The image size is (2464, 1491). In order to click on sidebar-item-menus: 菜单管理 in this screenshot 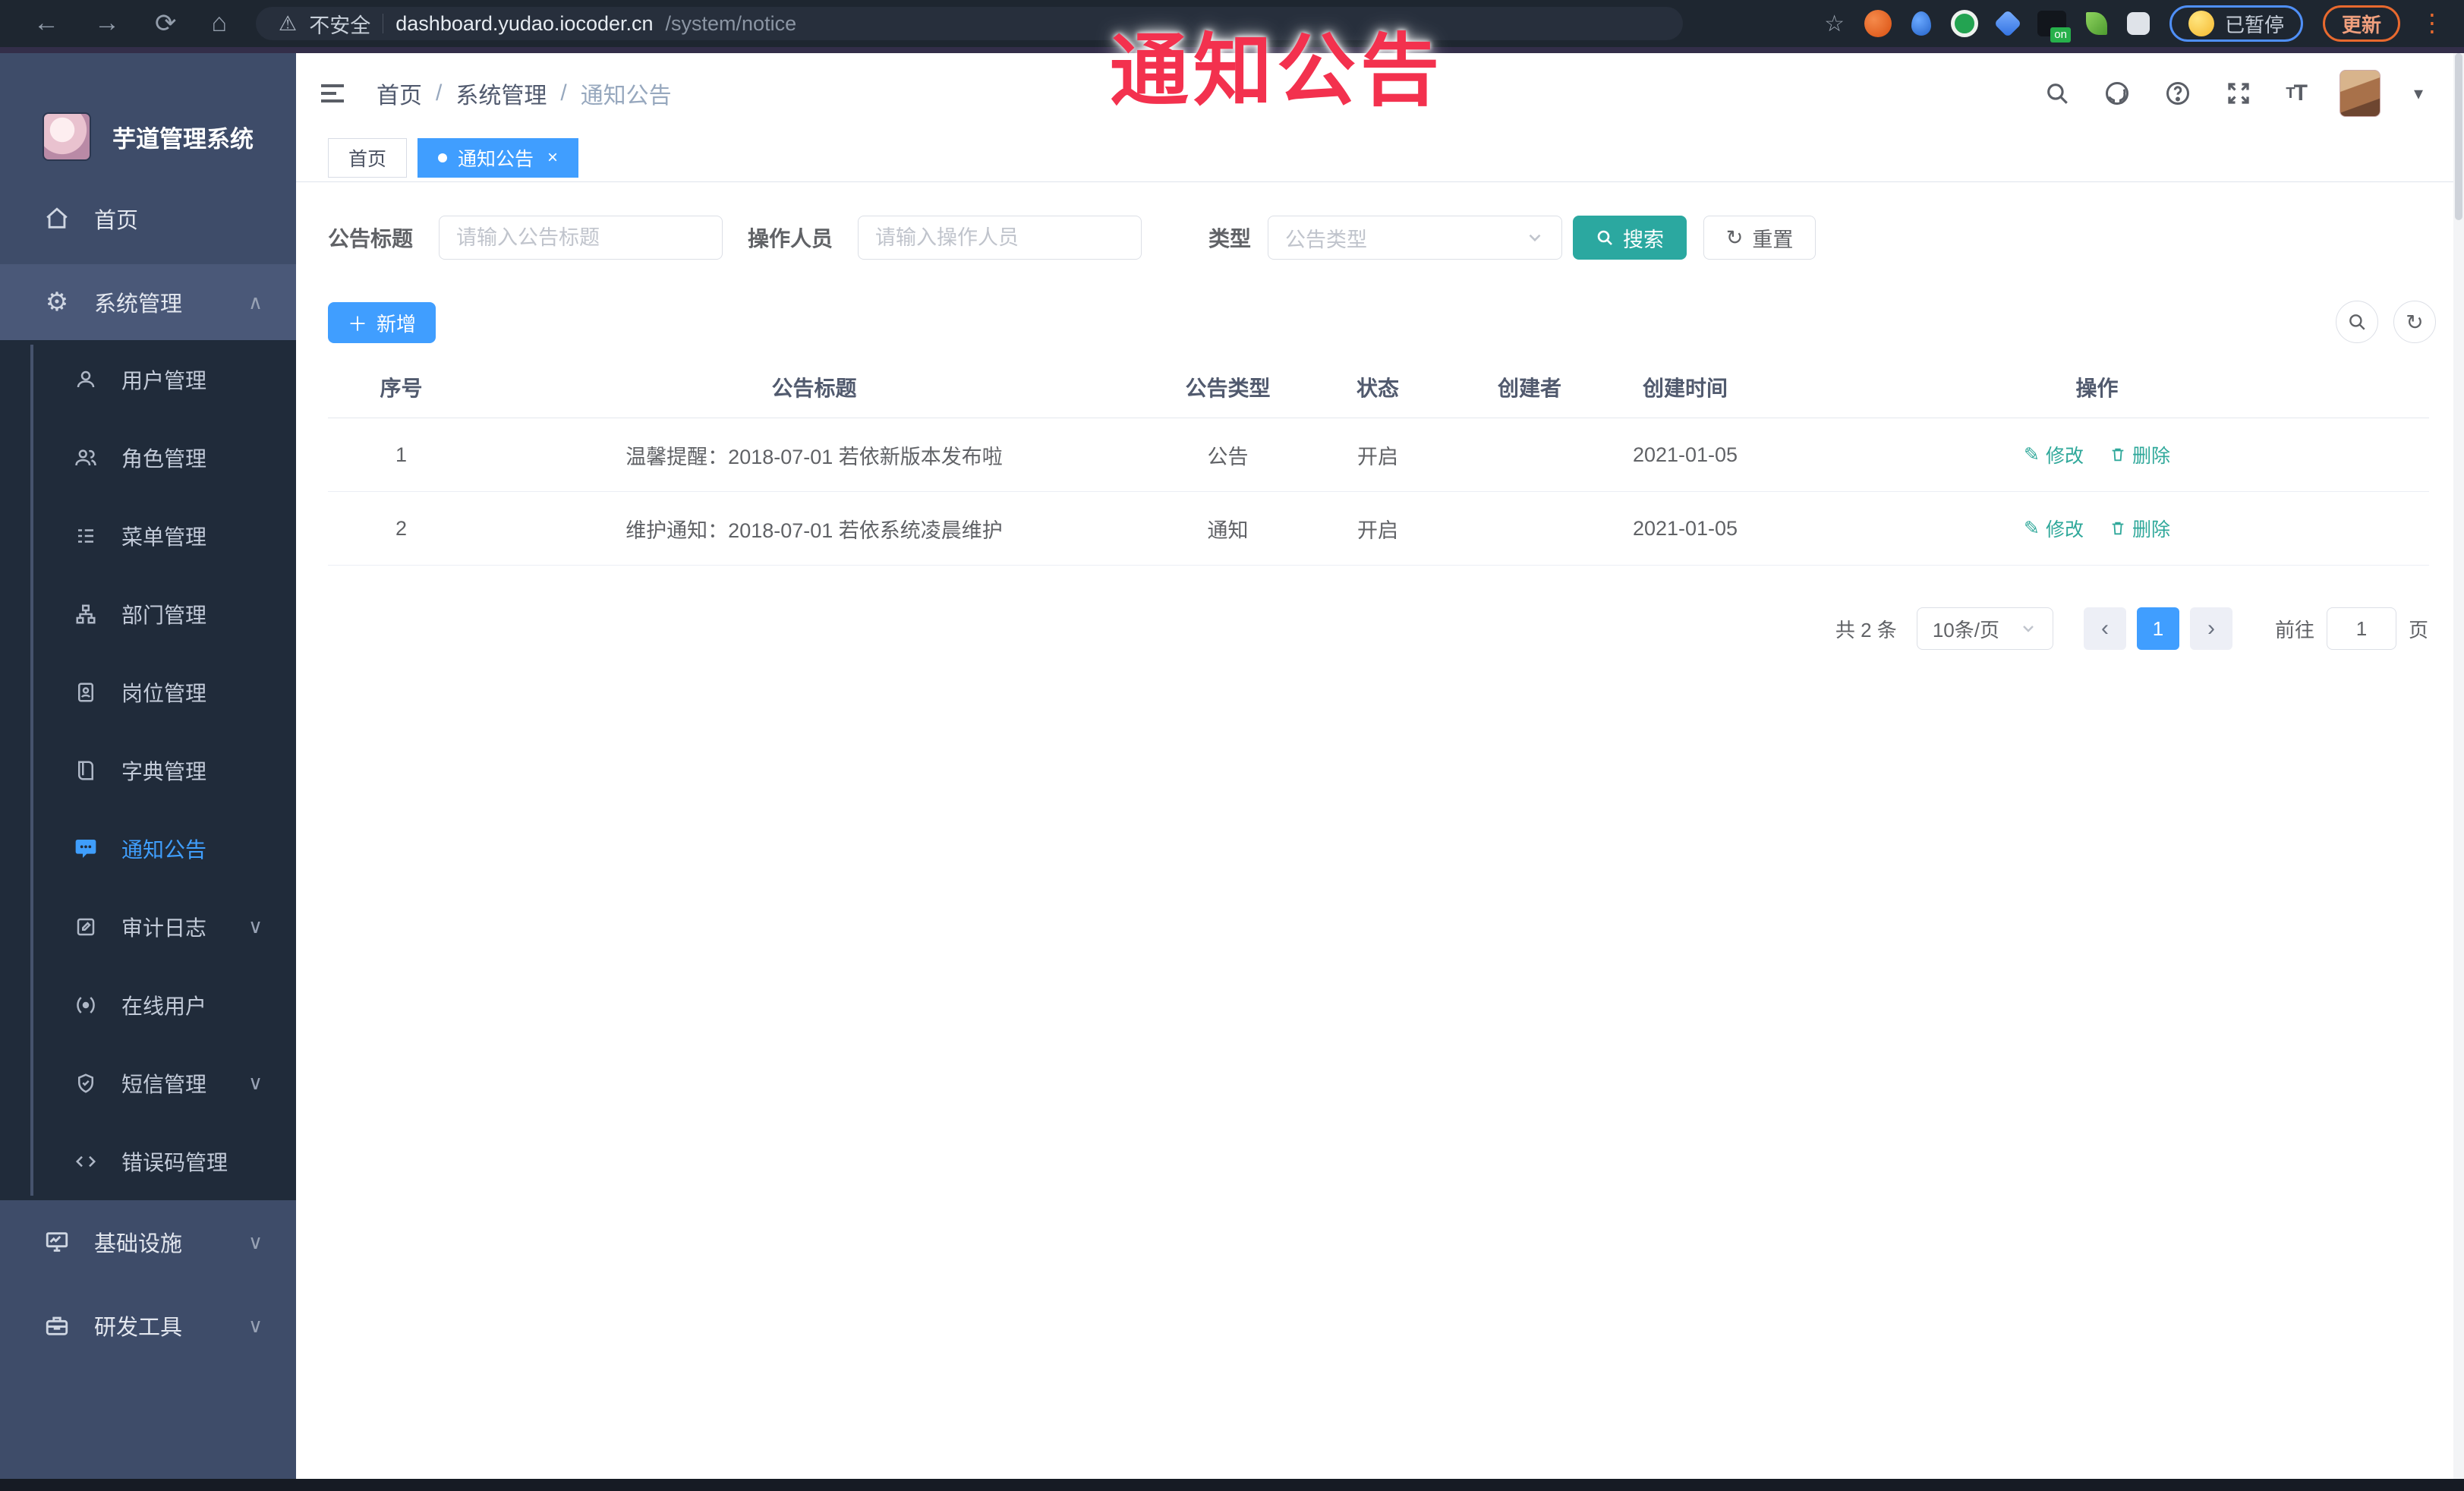, I will do `click(148, 535)`.